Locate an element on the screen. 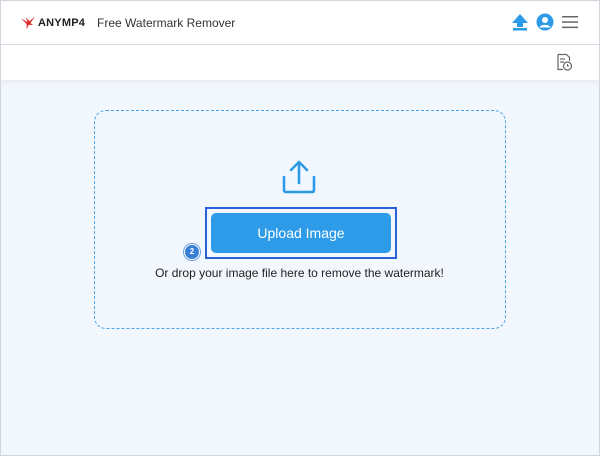  user-icon is located at coordinates (545, 22).